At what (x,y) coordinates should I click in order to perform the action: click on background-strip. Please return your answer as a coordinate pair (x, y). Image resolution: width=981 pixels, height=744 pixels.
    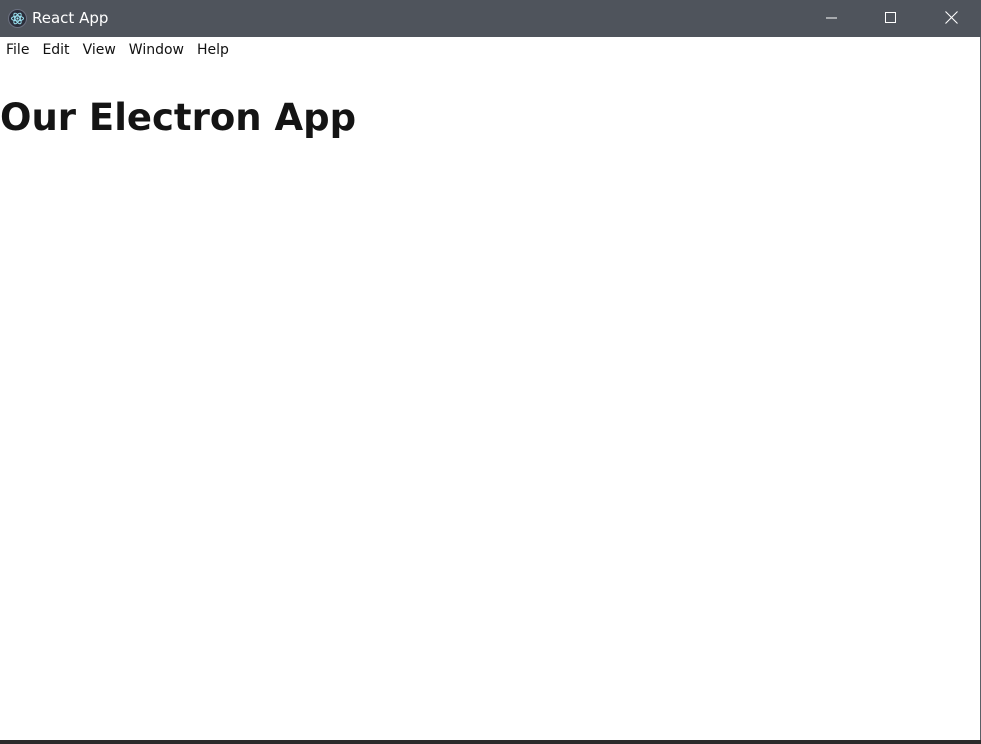
    Looking at the image, I should click on (490, 742).